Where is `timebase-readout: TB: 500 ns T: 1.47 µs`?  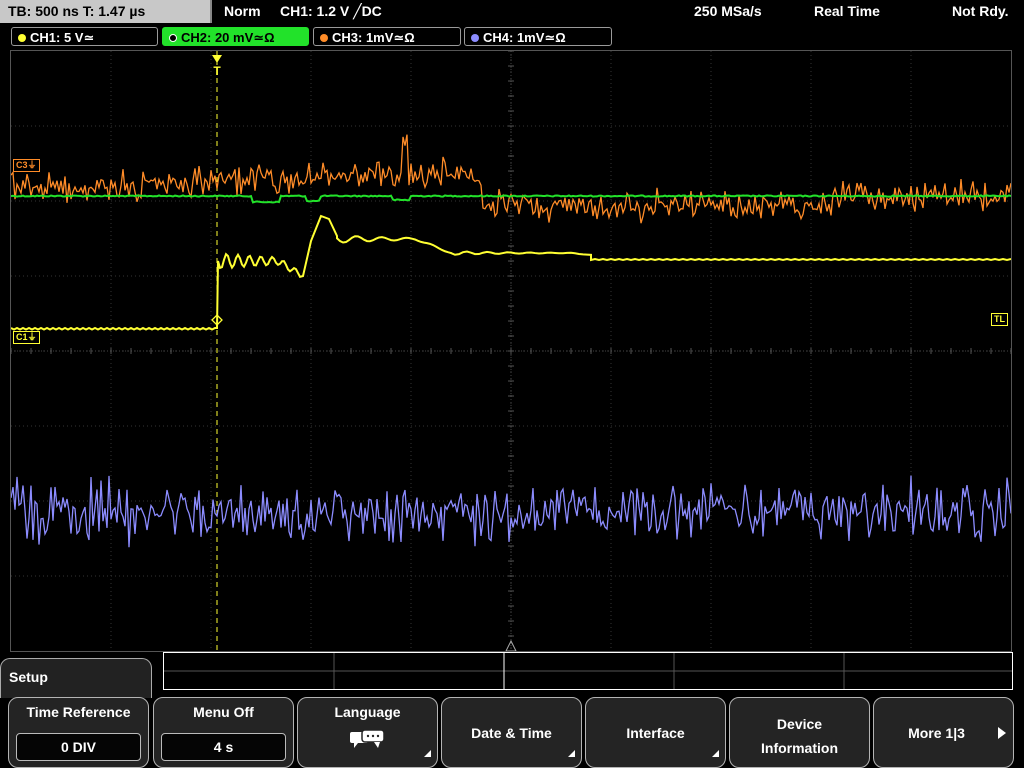 timebase-readout: TB: 500 ns T: 1.47 µs is located at coordinates (106, 11).